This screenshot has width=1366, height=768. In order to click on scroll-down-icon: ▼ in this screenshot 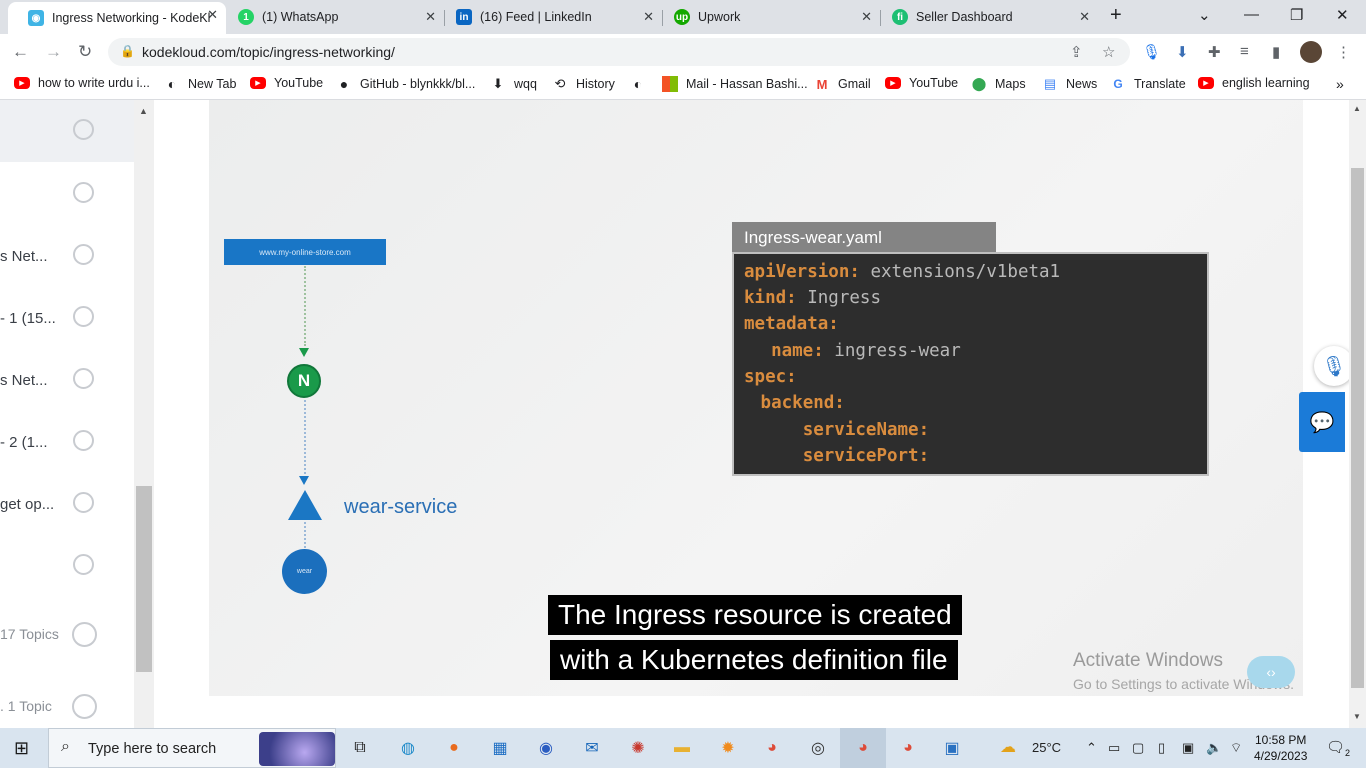, I will do `click(1357, 716)`.